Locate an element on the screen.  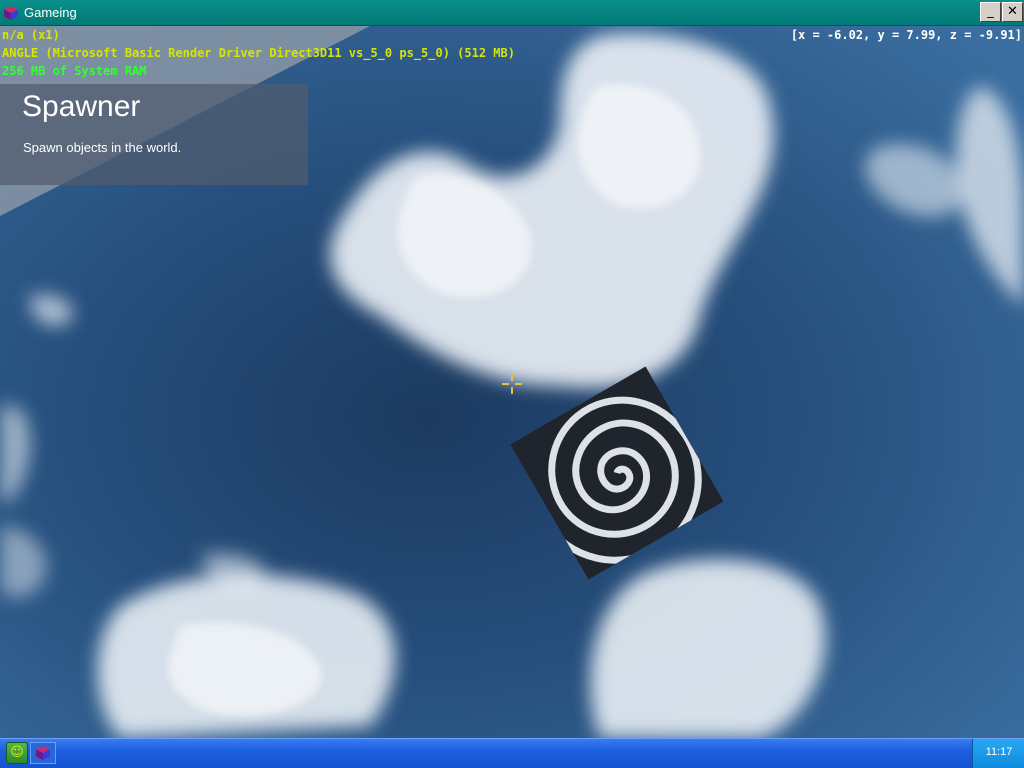
taskbar: ☺ 11:17 is located at coordinates (512, 753).